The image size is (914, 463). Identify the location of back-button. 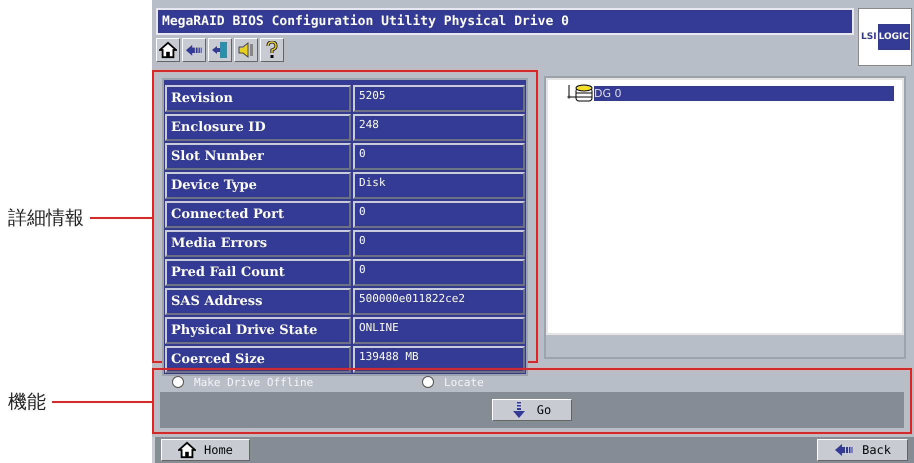
(194, 50).